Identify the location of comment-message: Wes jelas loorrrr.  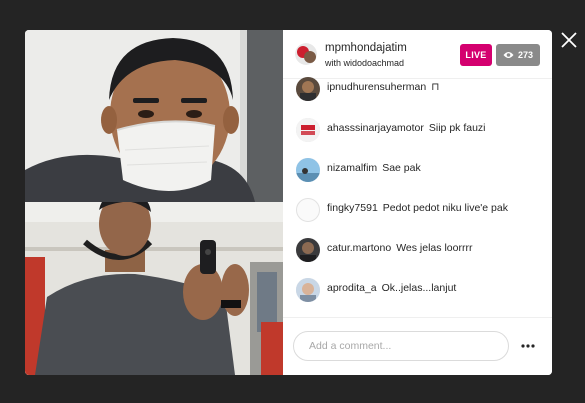
(434, 248).